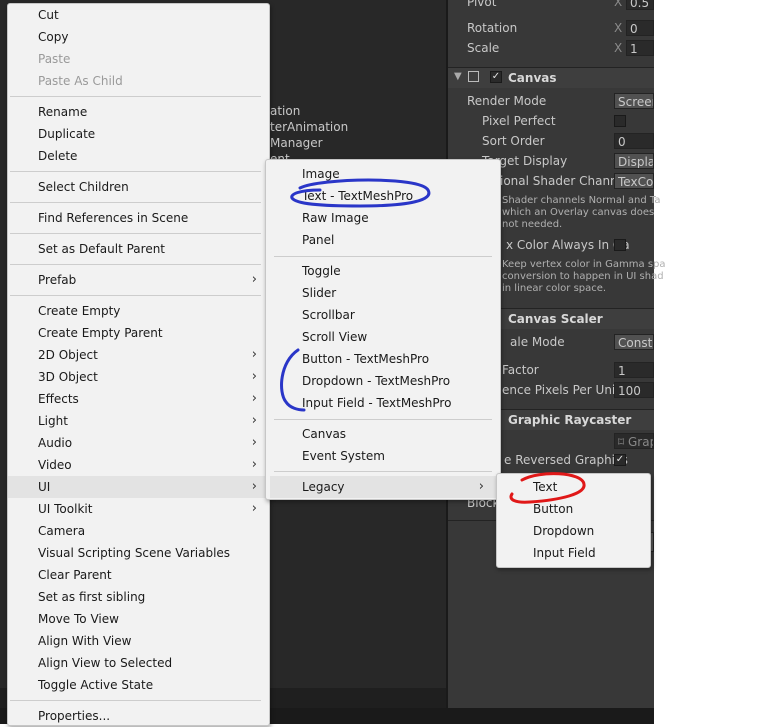 The image size is (773, 727). Describe the element at coordinates (138, 531) in the screenshot. I see `menu-item-camera: Camera` at that location.